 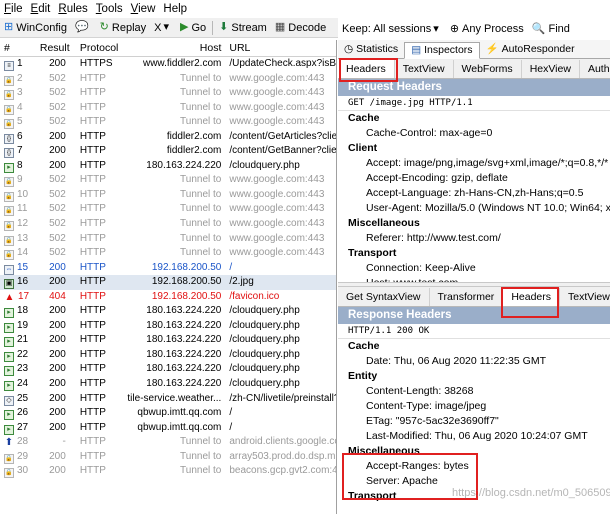 I want to click on session-row: 🔒 3 502 HTTP Tunnel to www.google.com:443, so click(x=168, y=93).